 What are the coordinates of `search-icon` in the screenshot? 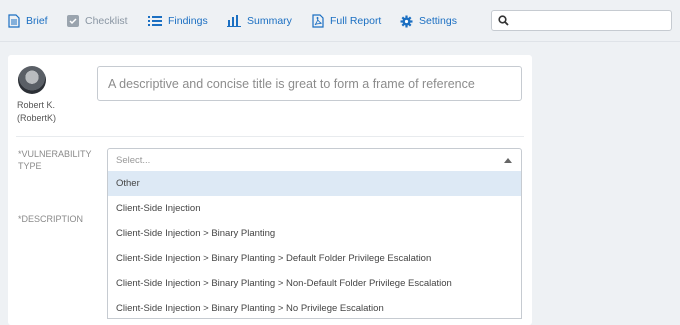 It's located at (503, 20).